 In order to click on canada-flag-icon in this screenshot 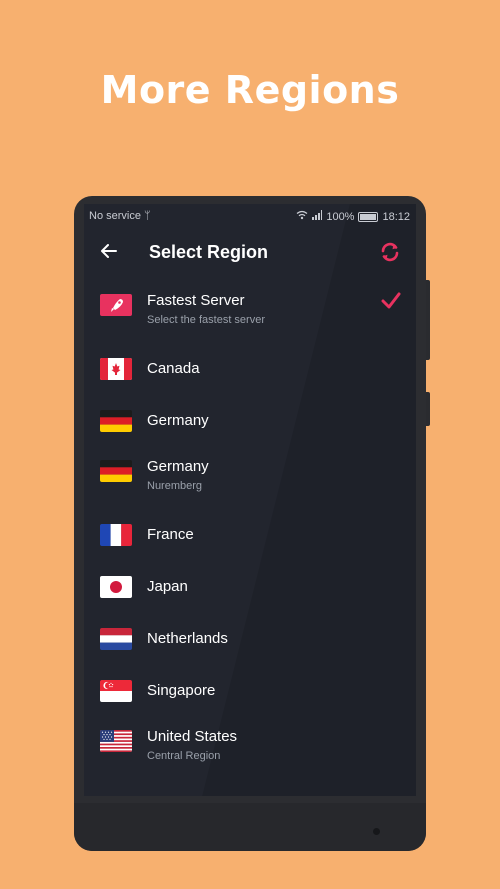, I will do `click(116, 369)`.